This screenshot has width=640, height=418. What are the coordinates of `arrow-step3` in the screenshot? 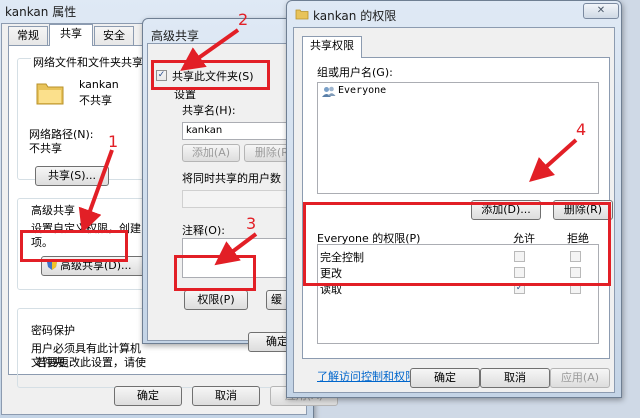 It's located at (236, 249).